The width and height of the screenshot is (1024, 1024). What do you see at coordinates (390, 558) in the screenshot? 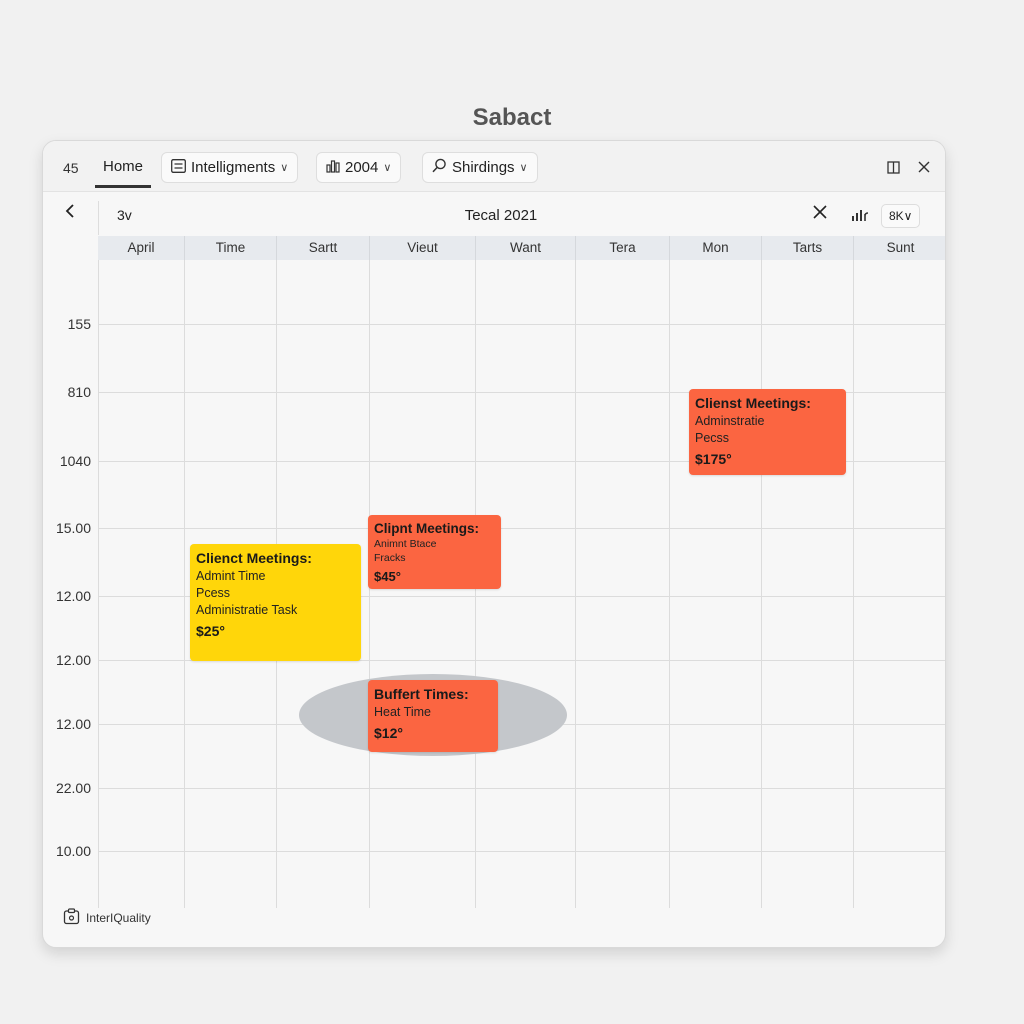
I see `event-detail: Fracks` at bounding box center [390, 558].